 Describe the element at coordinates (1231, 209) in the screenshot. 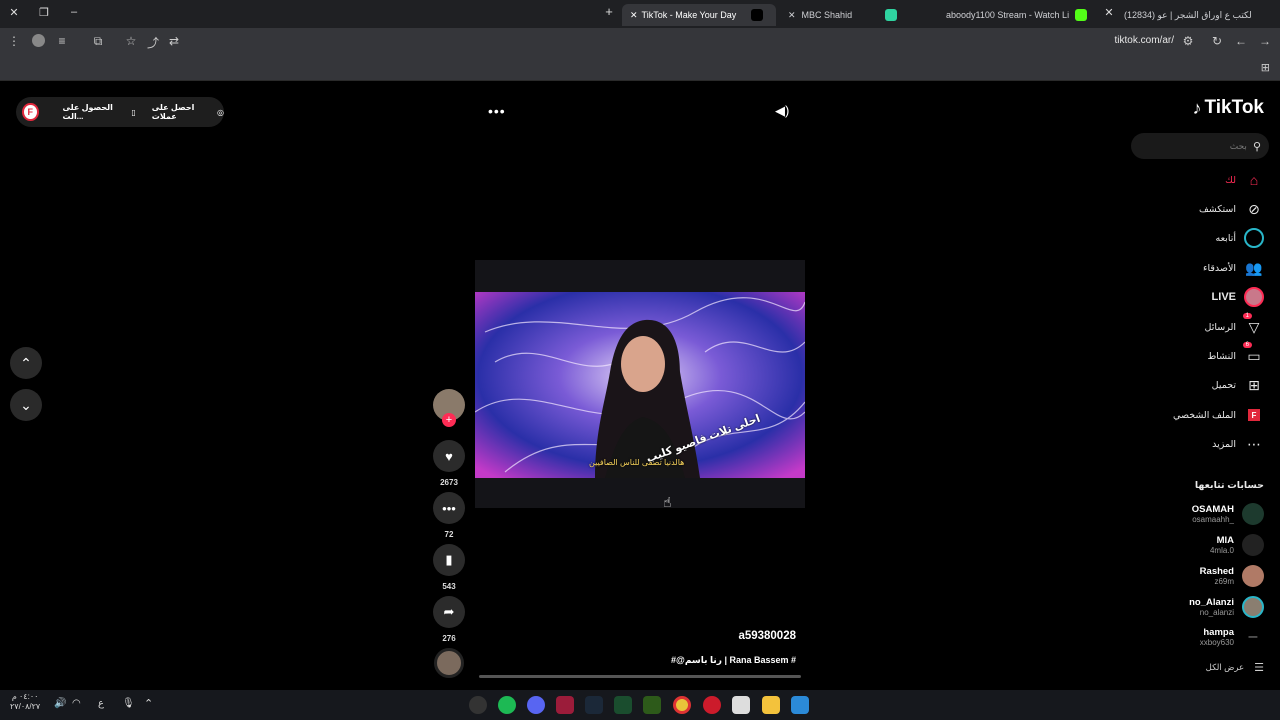

I see `nav-explore: استكشف ⊘` at that location.